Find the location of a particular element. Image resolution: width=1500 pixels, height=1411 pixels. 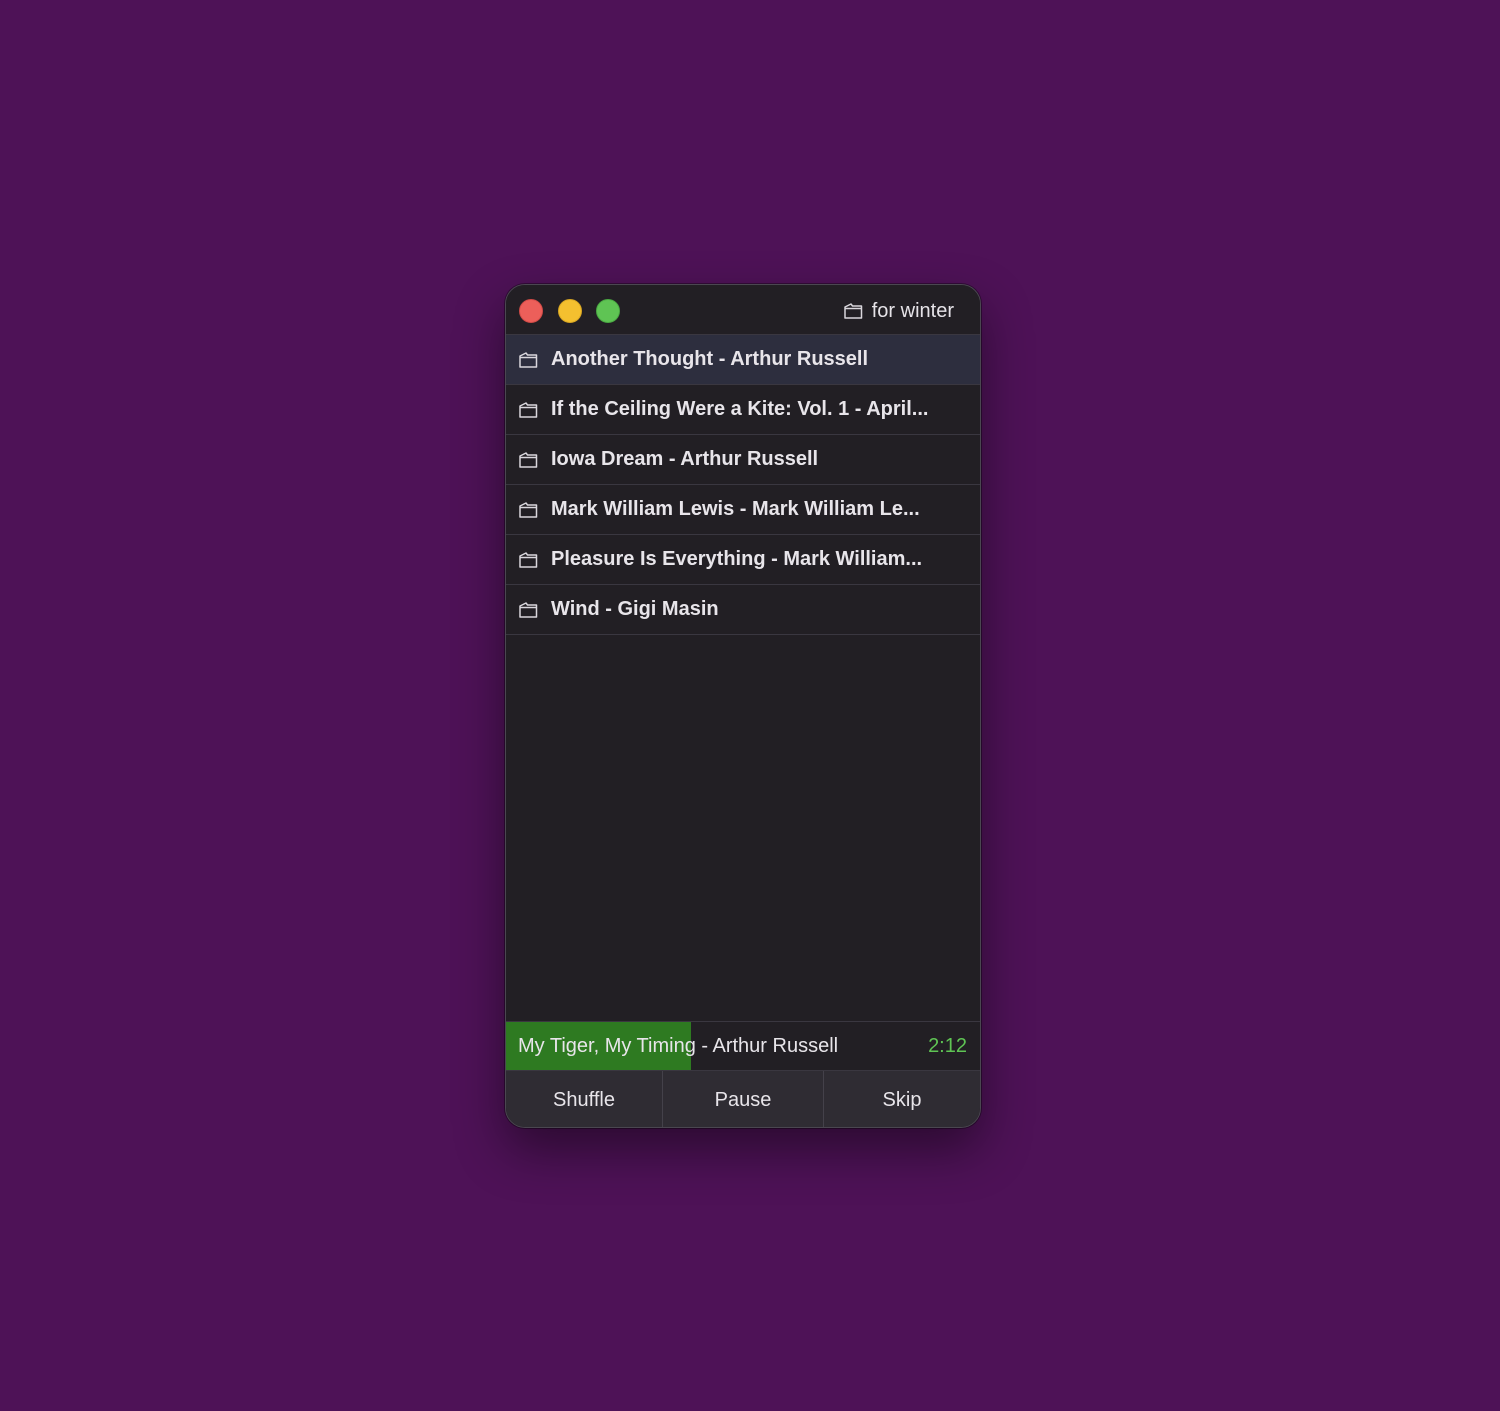

pause-button: Pause is located at coordinates (743, 1099).